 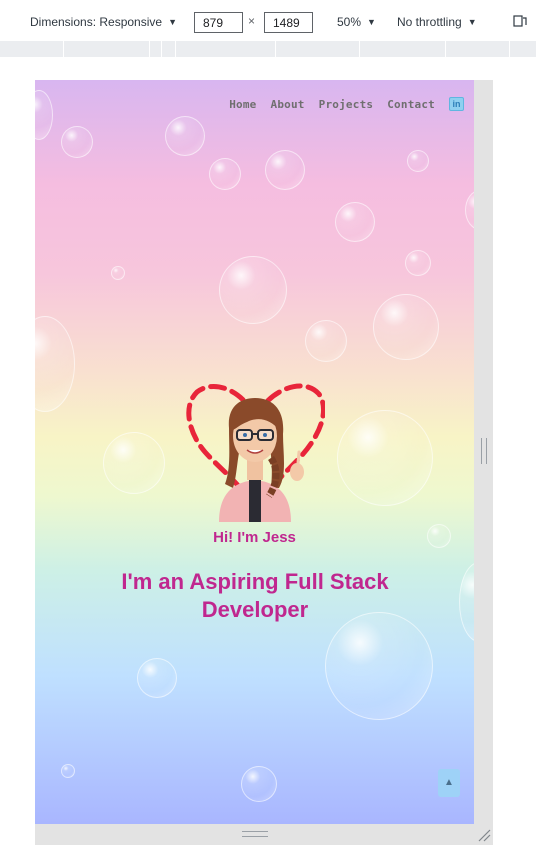 What do you see at coordinates (268, 49) in the screenshot?
I see `media-query-ruler` at bounding box center [268, 49].